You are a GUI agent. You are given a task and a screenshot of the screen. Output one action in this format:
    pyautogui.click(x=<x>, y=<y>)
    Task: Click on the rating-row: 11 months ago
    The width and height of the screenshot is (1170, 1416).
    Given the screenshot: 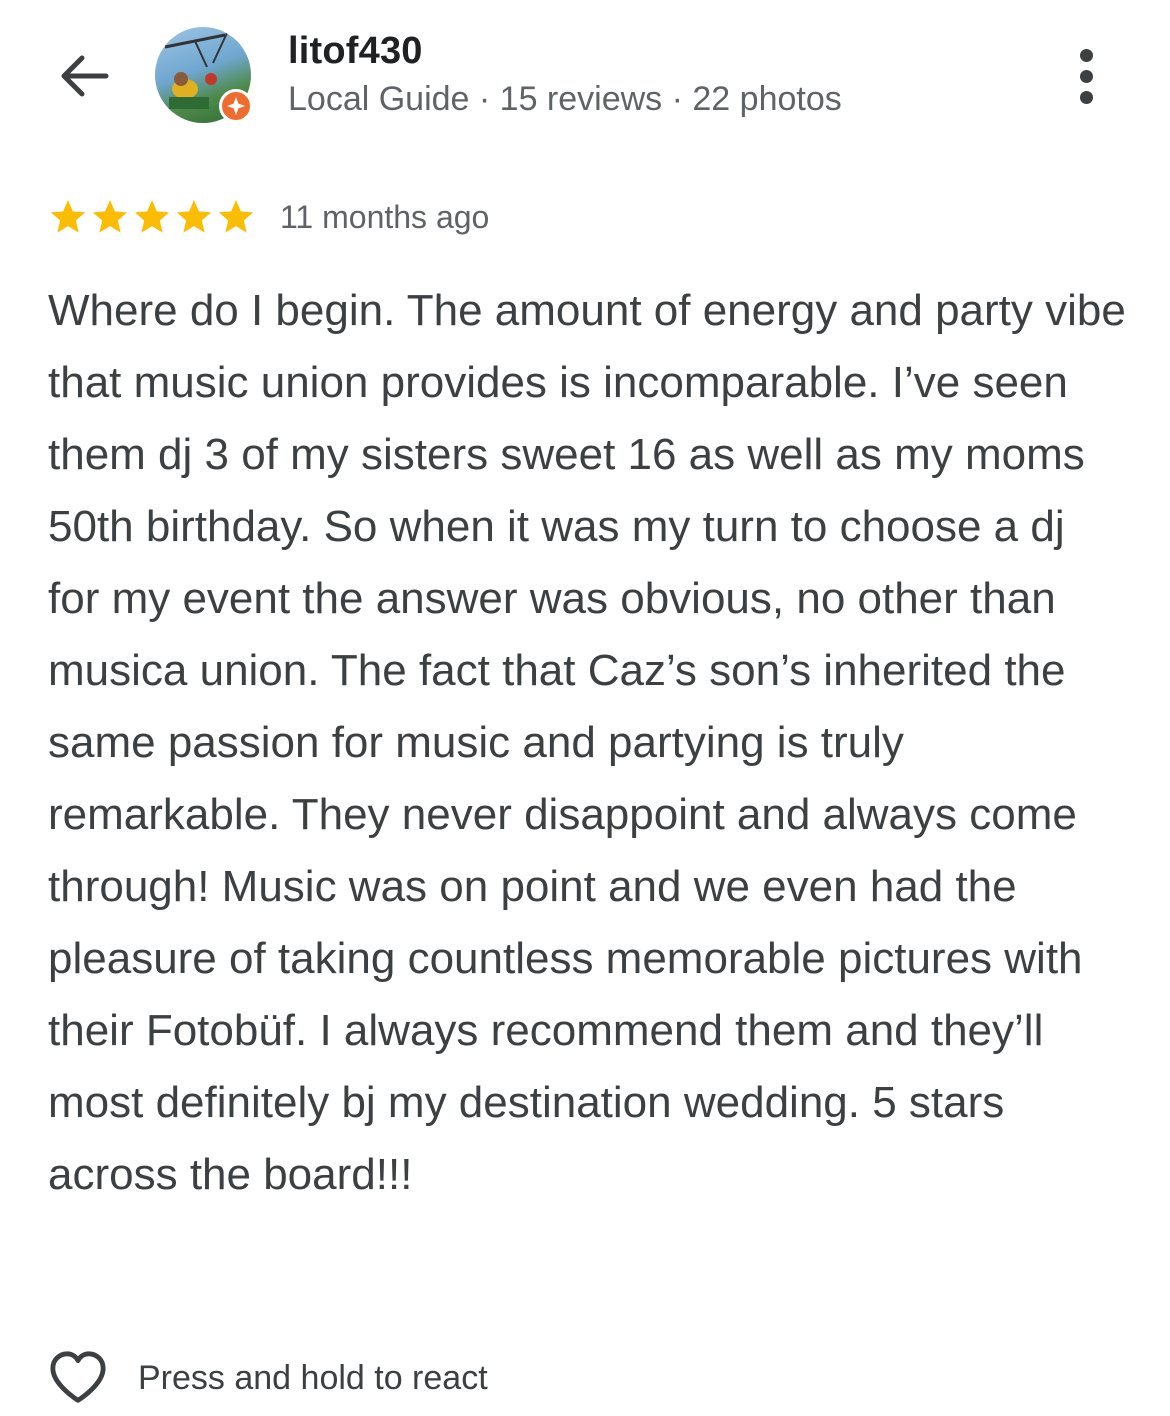 What is the action you would take?
    pyautogui.click(x=268, y=217)
    